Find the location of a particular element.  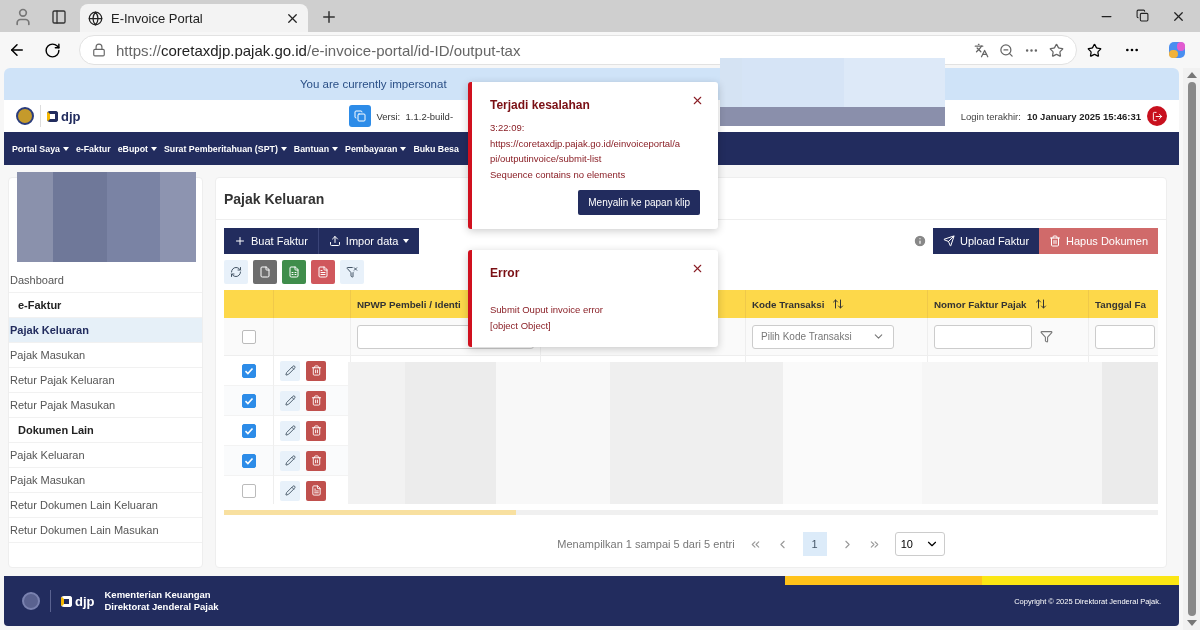

file-icon is located at coordinates (265, 272).